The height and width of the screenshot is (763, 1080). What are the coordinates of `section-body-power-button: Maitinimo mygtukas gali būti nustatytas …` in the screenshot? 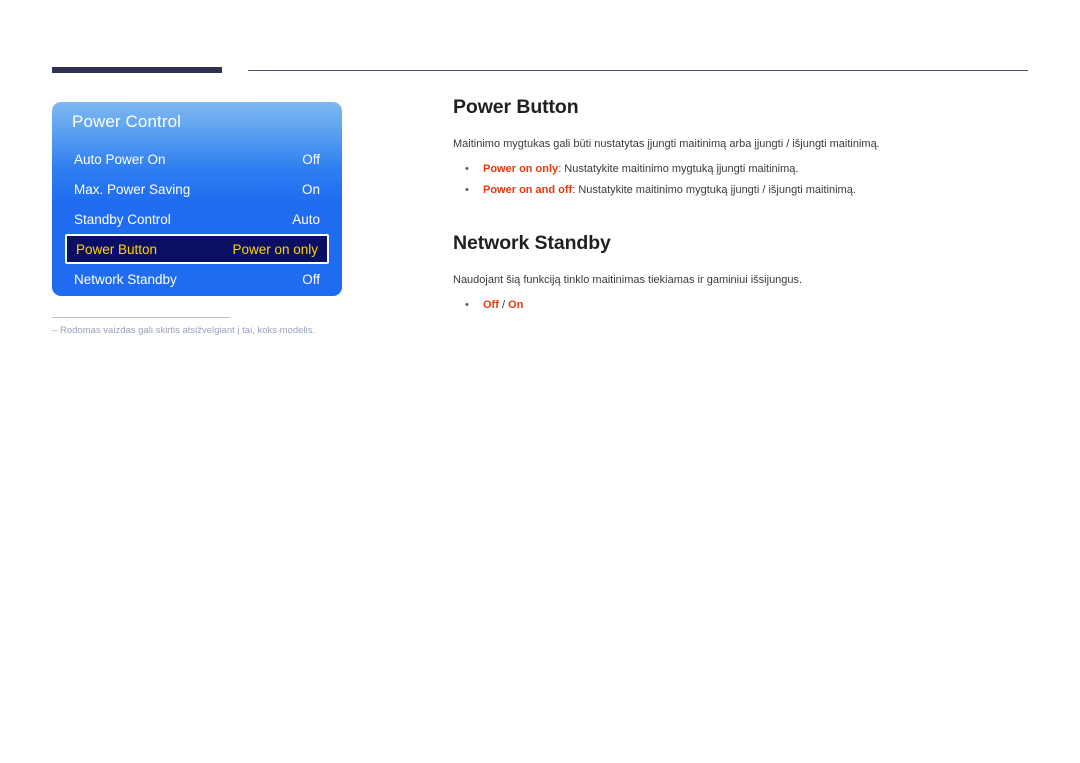 It's located at (666, 144).